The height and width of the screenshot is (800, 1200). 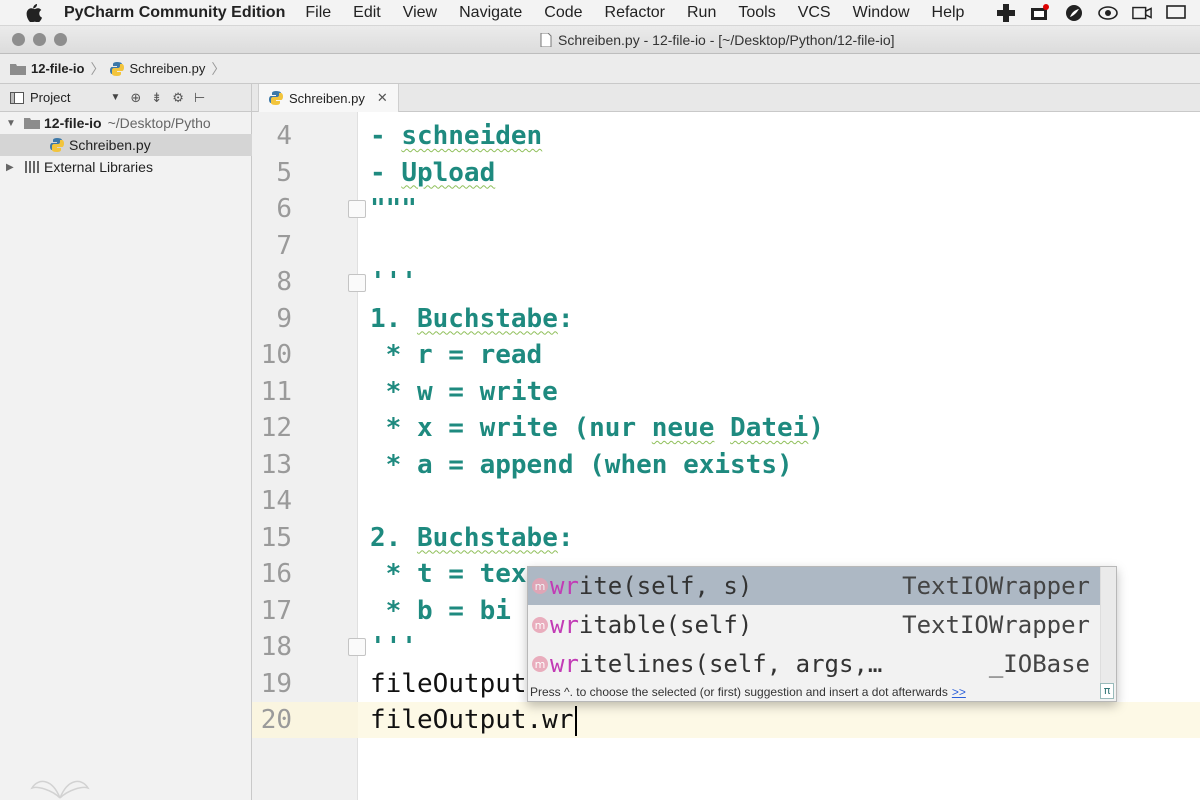 I want to click on code-line-text: 2. Buchstabe:, so click(x=472, y=537).